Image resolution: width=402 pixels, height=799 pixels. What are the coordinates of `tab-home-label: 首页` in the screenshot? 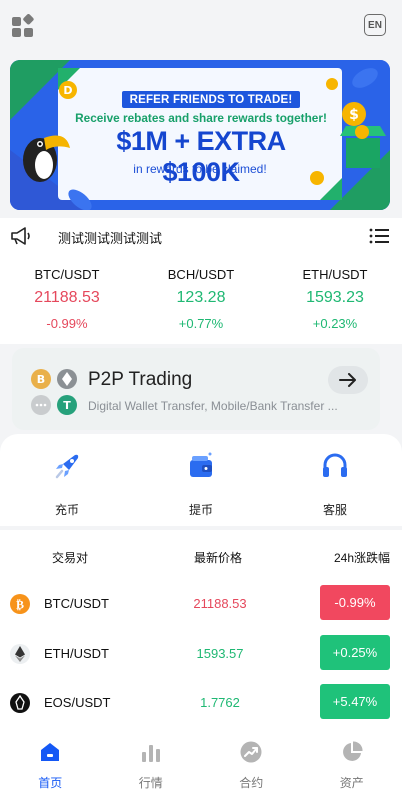 It's located at (50, 783).